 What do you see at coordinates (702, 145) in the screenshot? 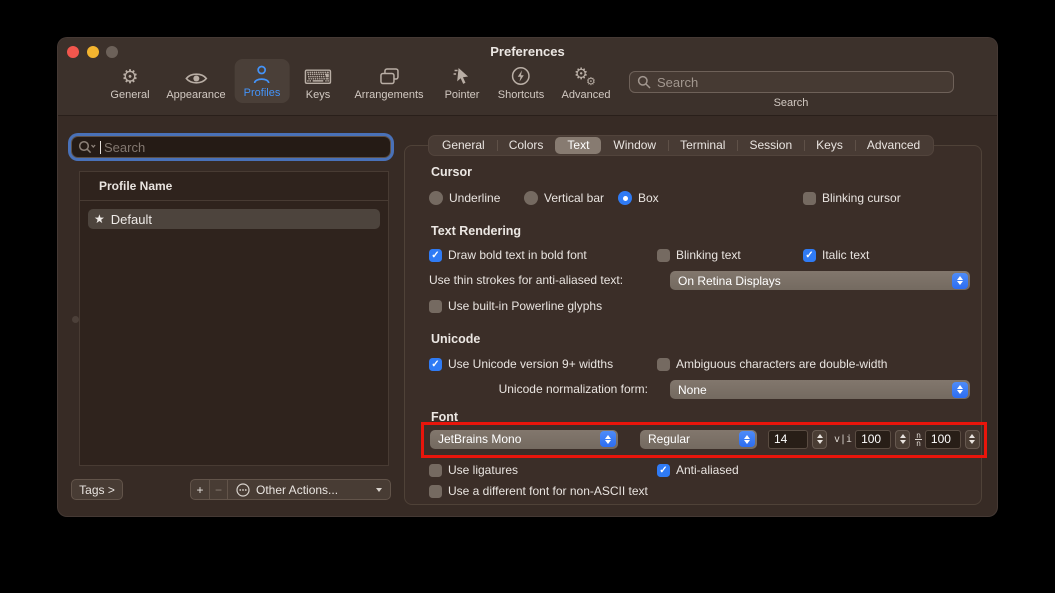
I see `tab-terminal: Terminal` at bounding box center [702, 145].